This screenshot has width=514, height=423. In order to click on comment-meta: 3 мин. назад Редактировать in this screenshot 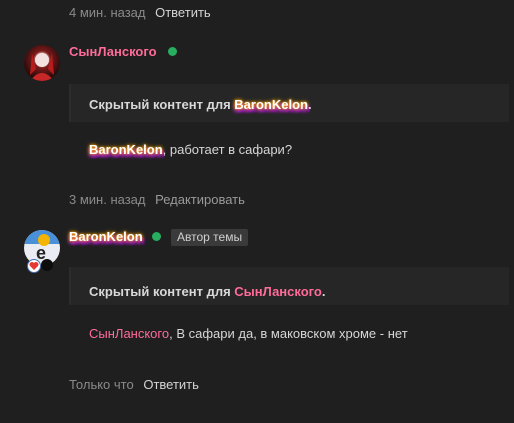, I will do `click(157, 199)`.